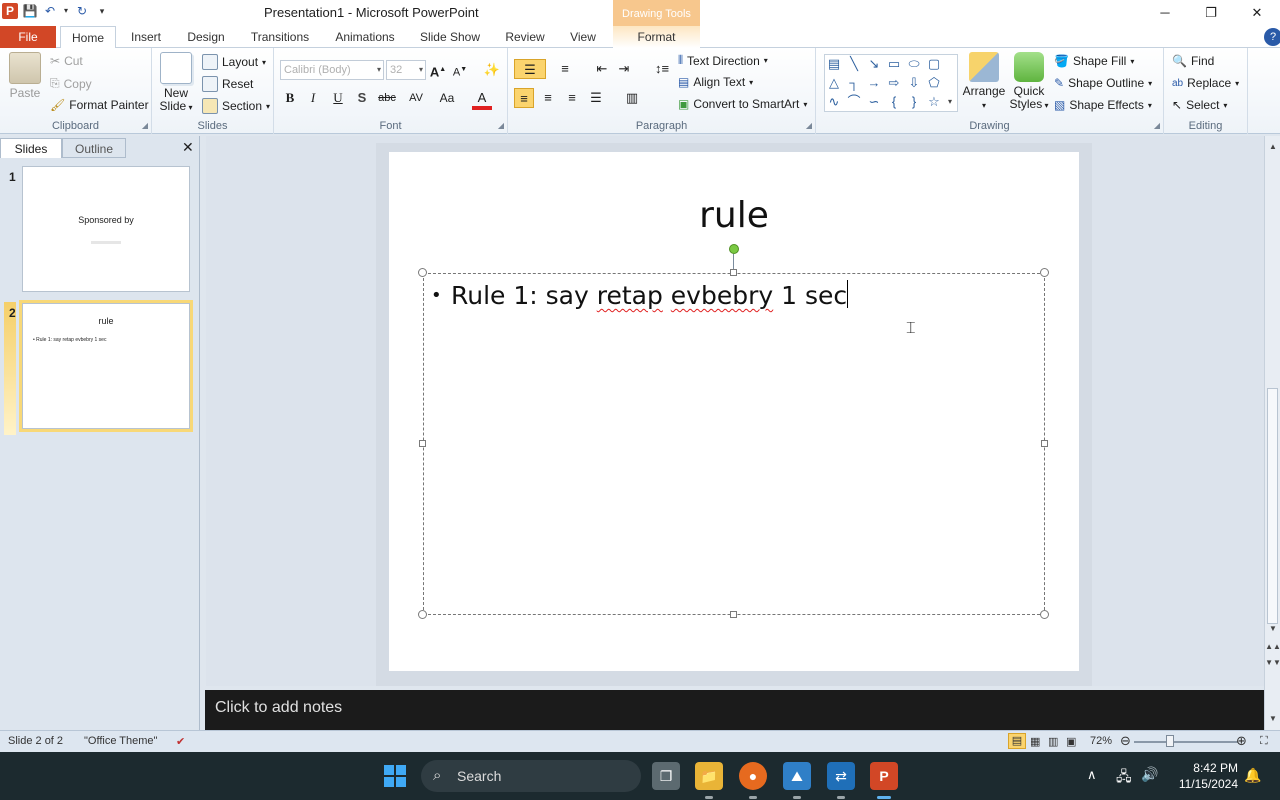  What do you see at coordinates (1193, 61) in the screenshot?
I see `find-button: 🔍 Find` at bounding box center [1193, 61].